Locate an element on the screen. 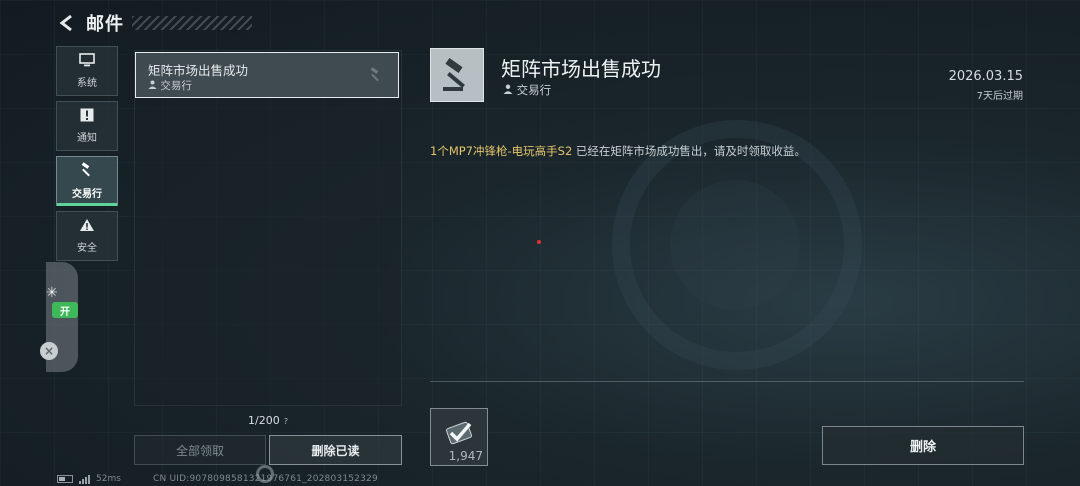 The height and width of the screenshot is (486, 1080). page-title: 邮件 is located at coordinates (105, 24).